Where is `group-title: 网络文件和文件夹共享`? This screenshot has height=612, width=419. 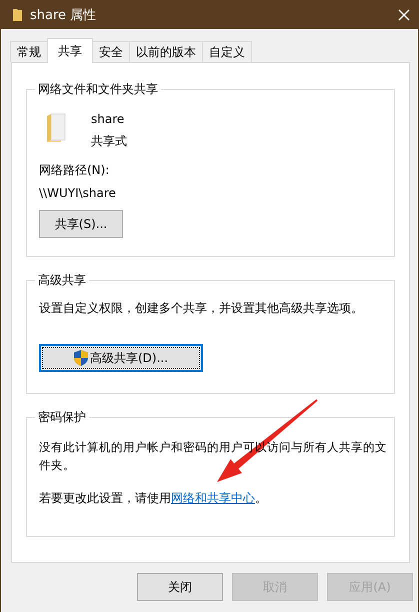
group-title: 网络文件和文件夹共享 is located at coordinates (98, 89).